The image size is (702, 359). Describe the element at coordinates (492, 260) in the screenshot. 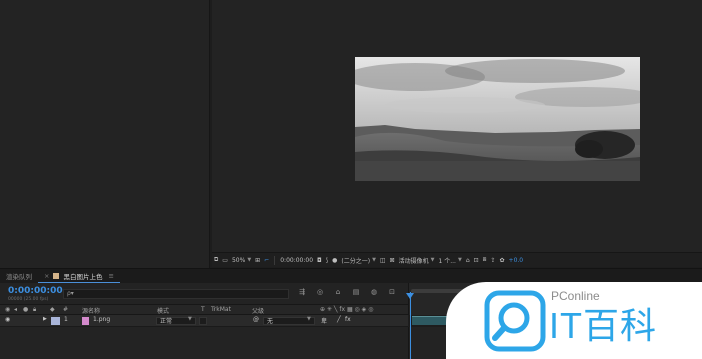

I see `share-icon: ⇪` at that location.